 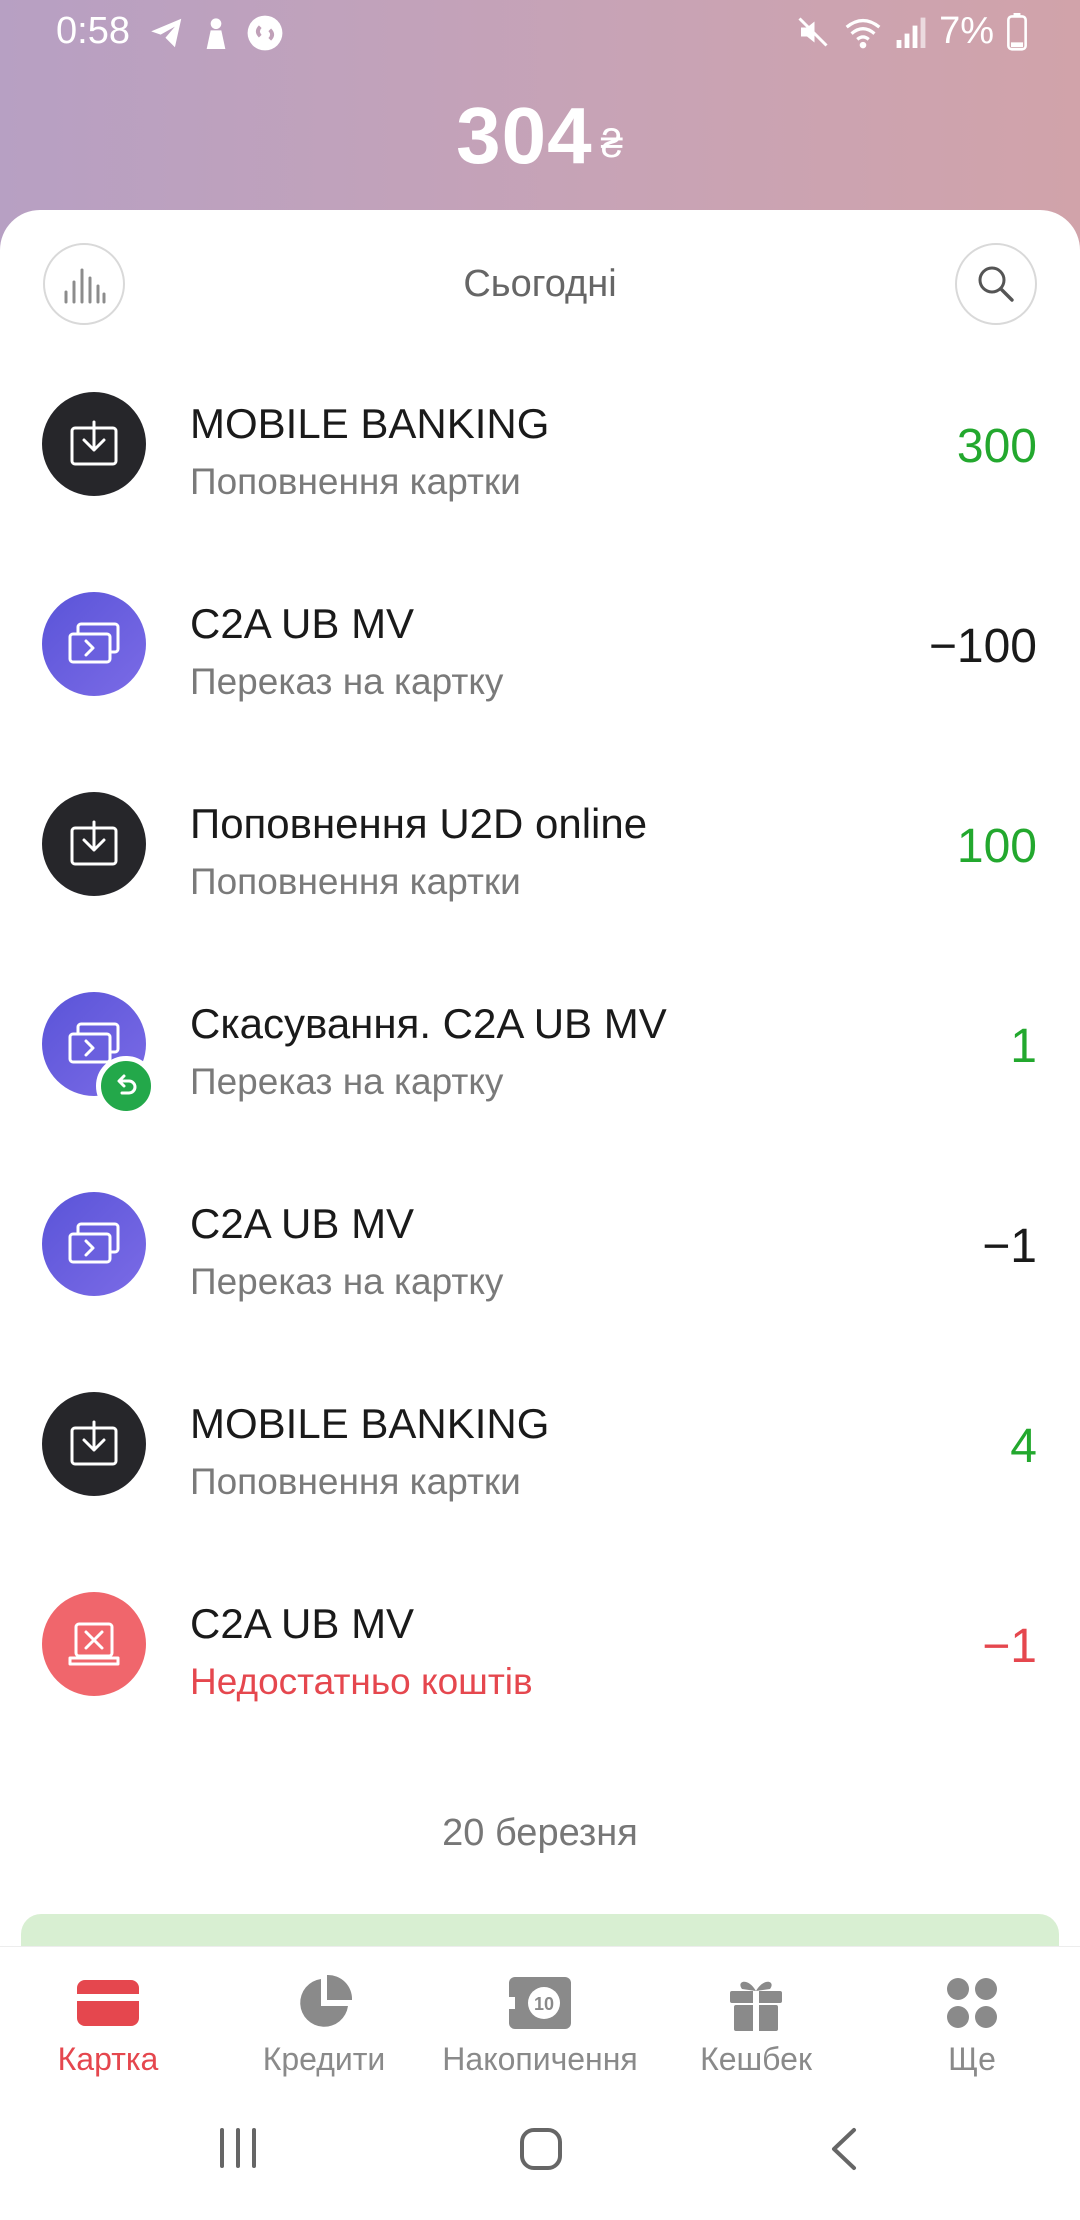 What do you see at coordinates (544, 2004) in the screenshot?
I see `savings-icon-label: 10` at bounding box center [544, 2004].